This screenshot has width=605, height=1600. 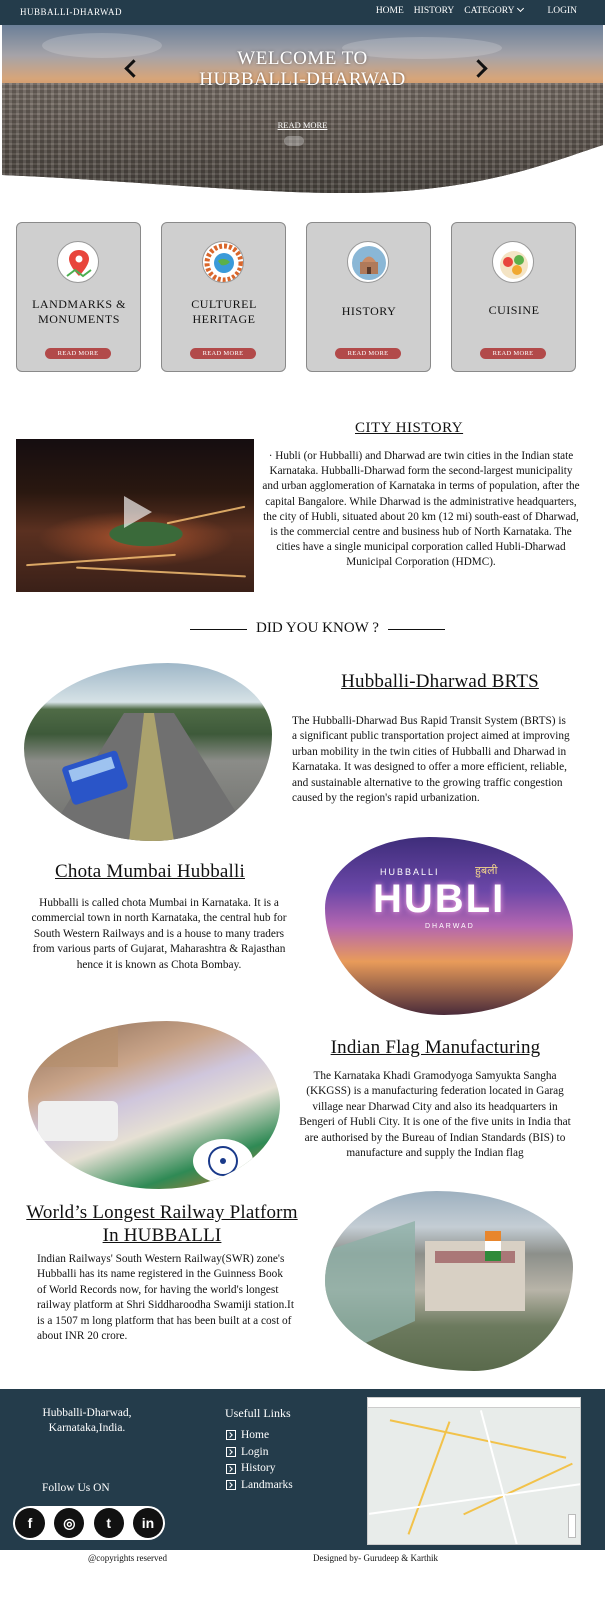 I want to click on useful-links-title: Usefull Links, so click(x=258, y=1413).